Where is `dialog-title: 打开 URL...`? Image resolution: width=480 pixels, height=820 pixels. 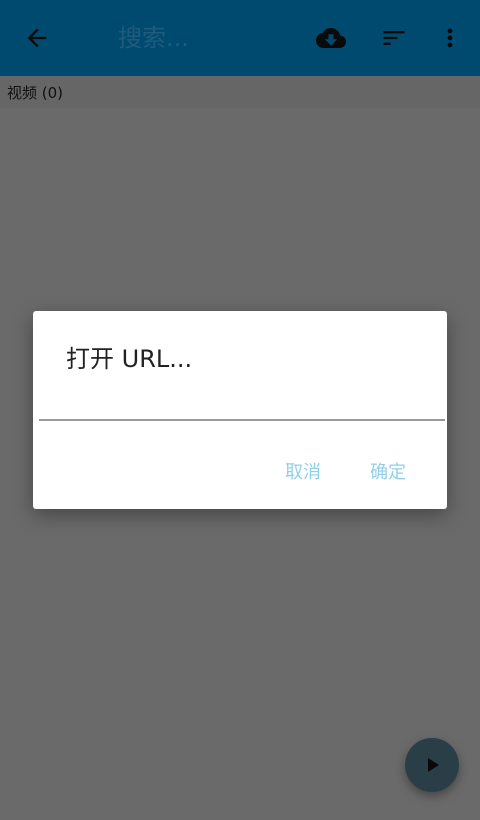 dialog-title: 打开 URL... is located at coordinates (129, 359).